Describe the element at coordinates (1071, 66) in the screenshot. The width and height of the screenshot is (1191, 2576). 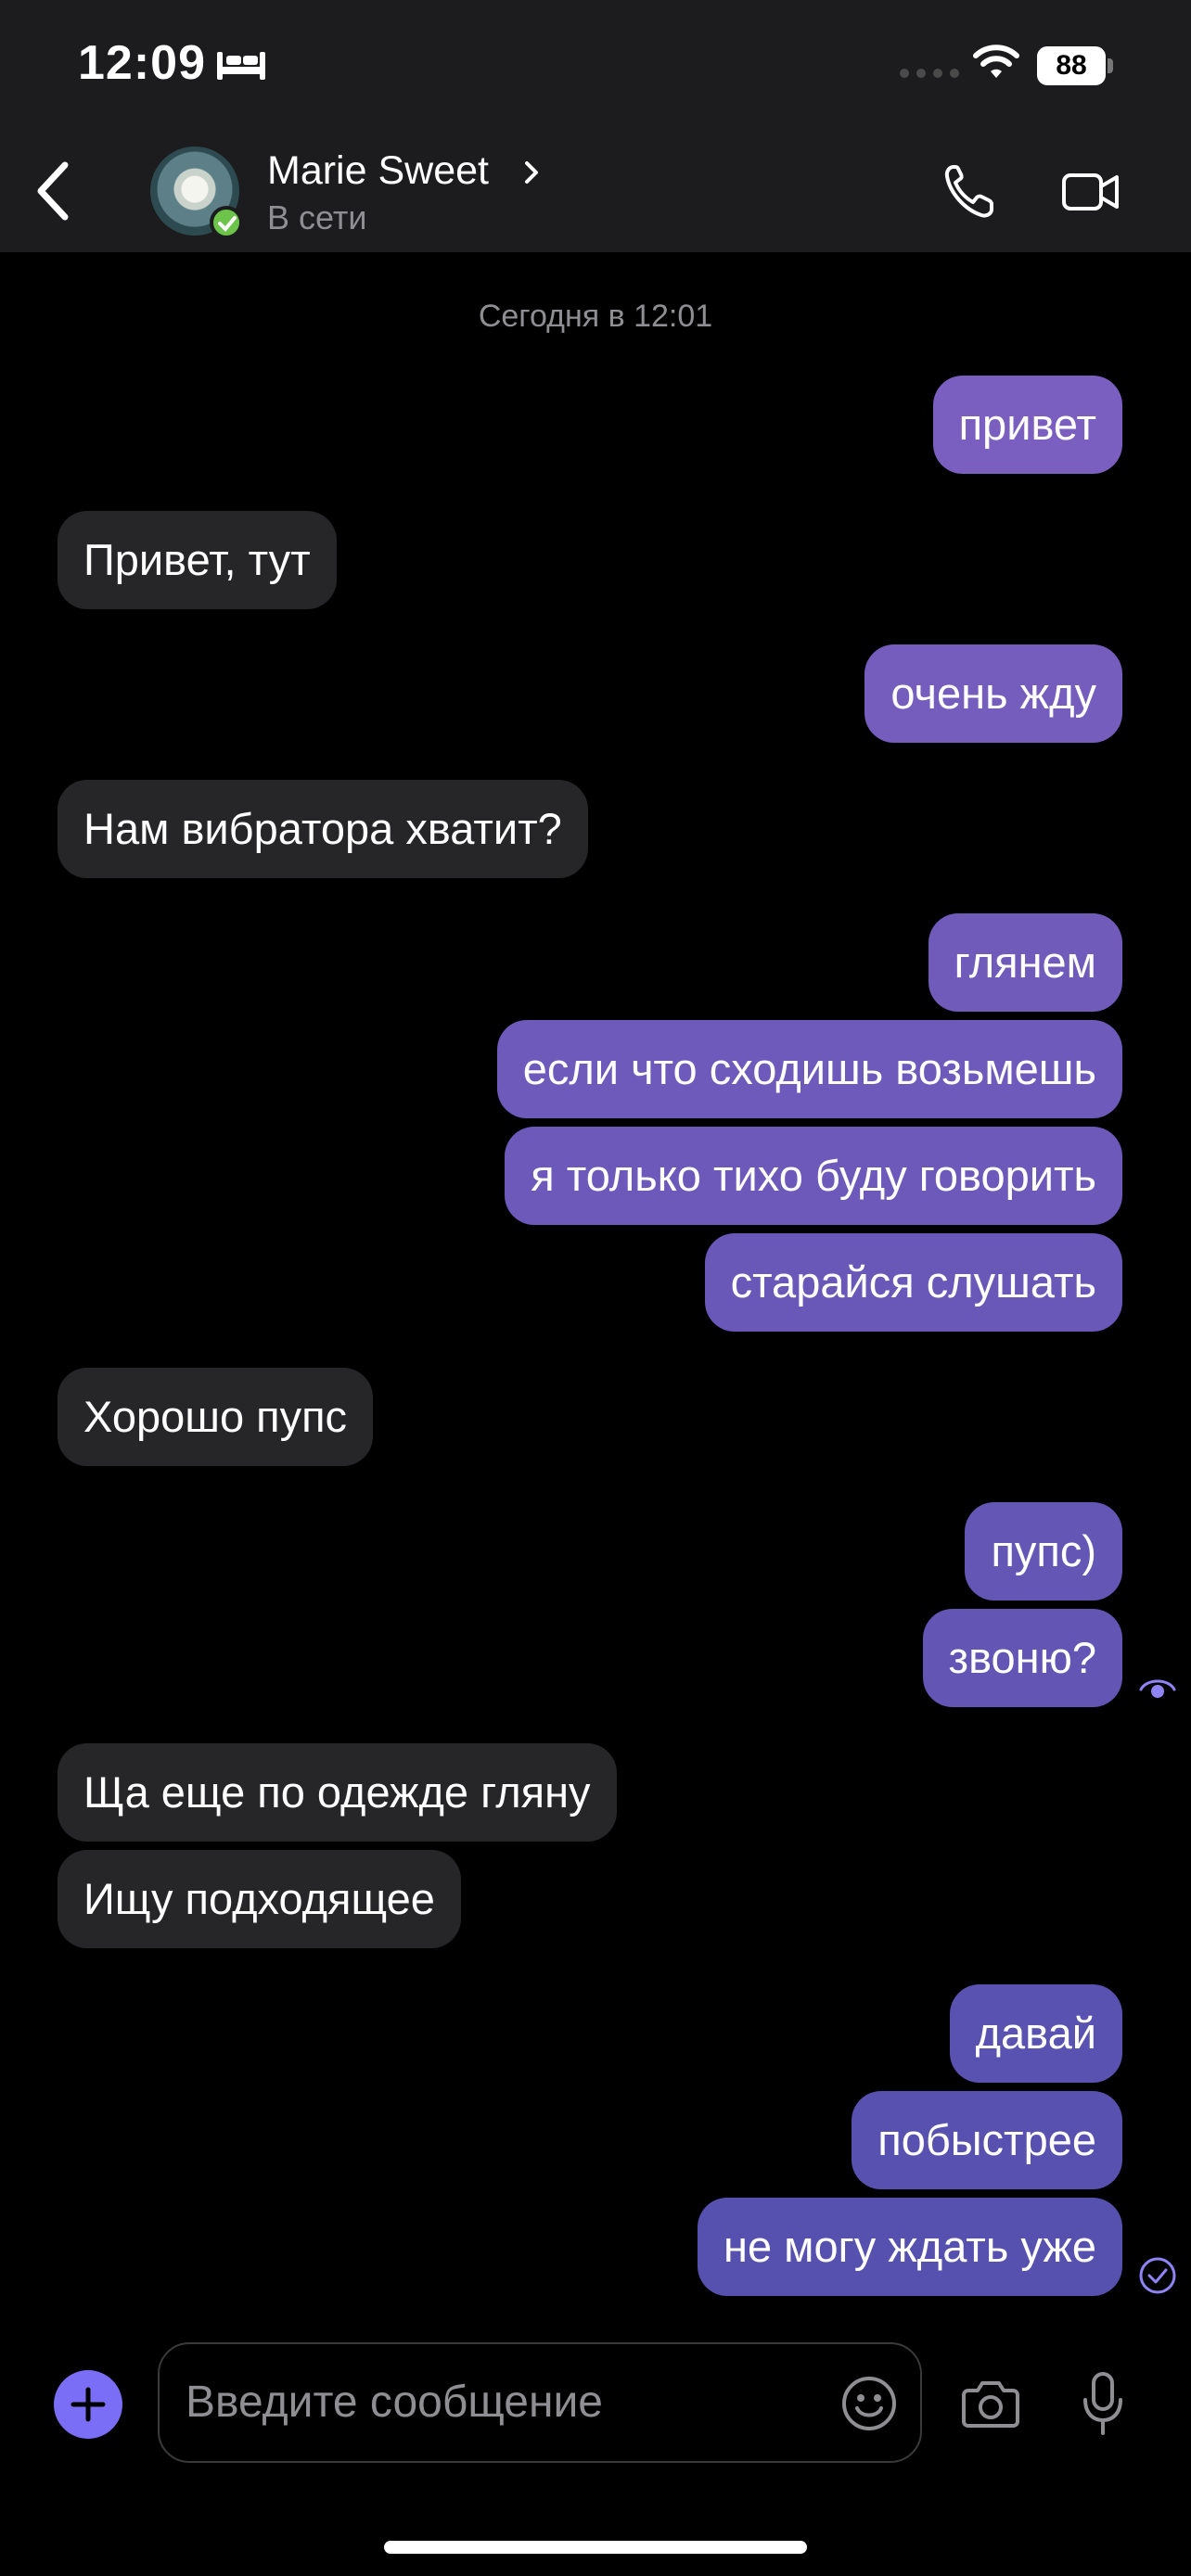
I see `battery-icon: 88` at that location.